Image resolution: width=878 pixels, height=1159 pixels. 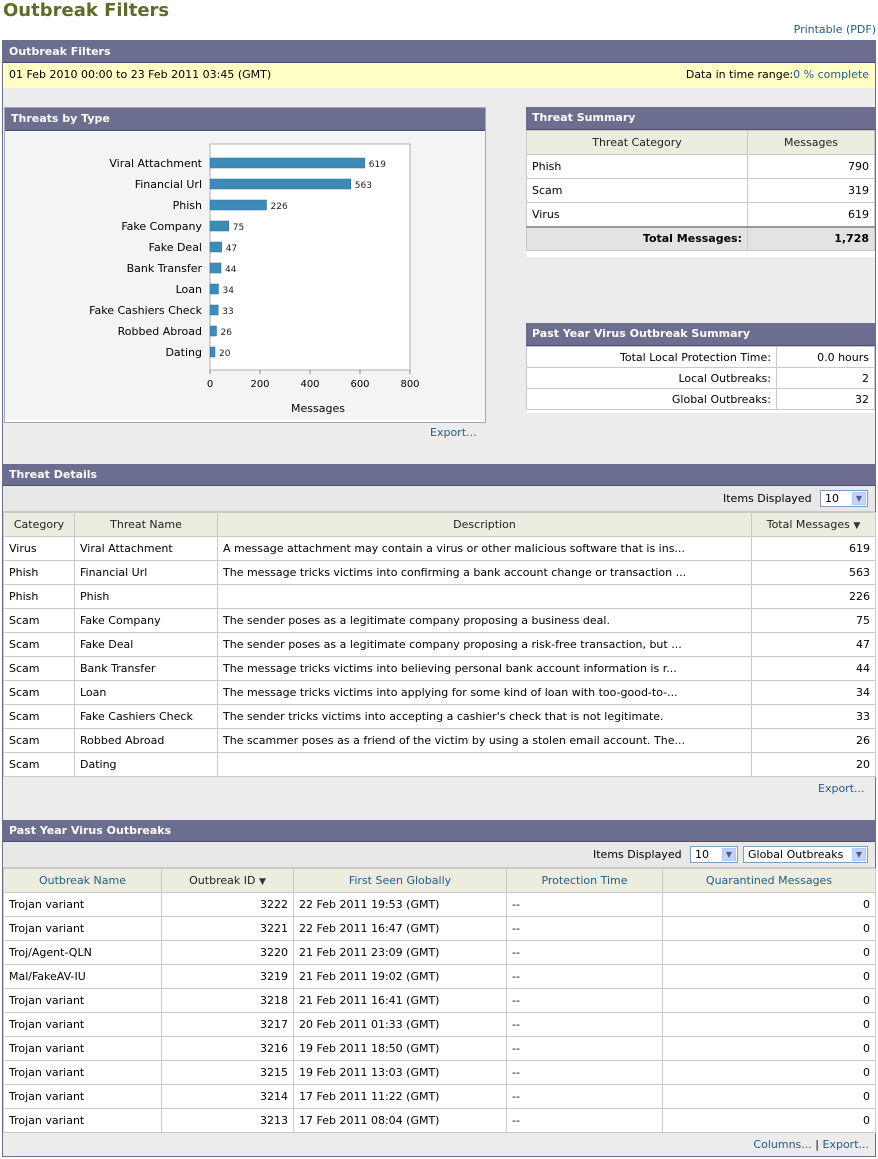 I want to click on page-title: Outbreak Filters, so click(x=86, y=10).